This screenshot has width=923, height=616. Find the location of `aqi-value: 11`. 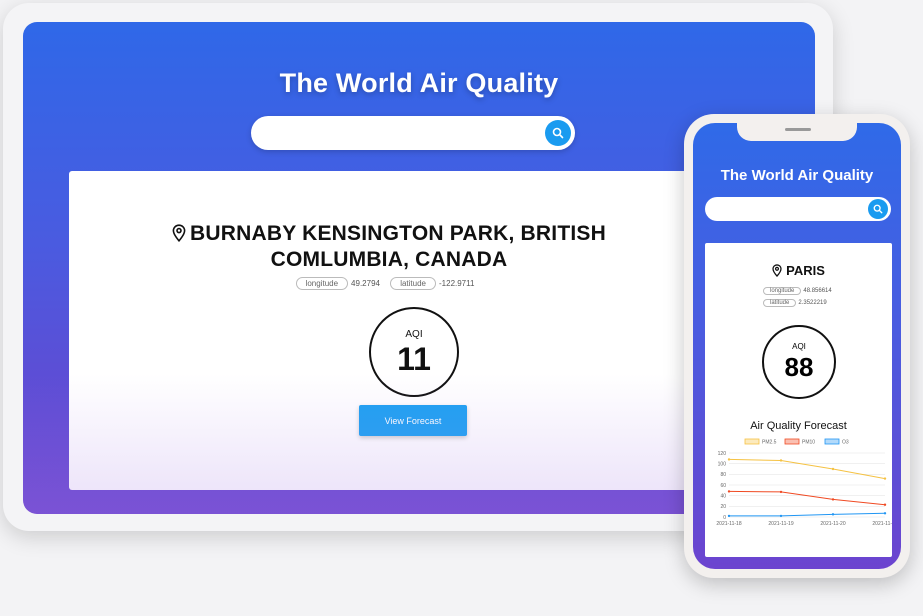

aqi-value: 11 is located at coordinates (414, 359).